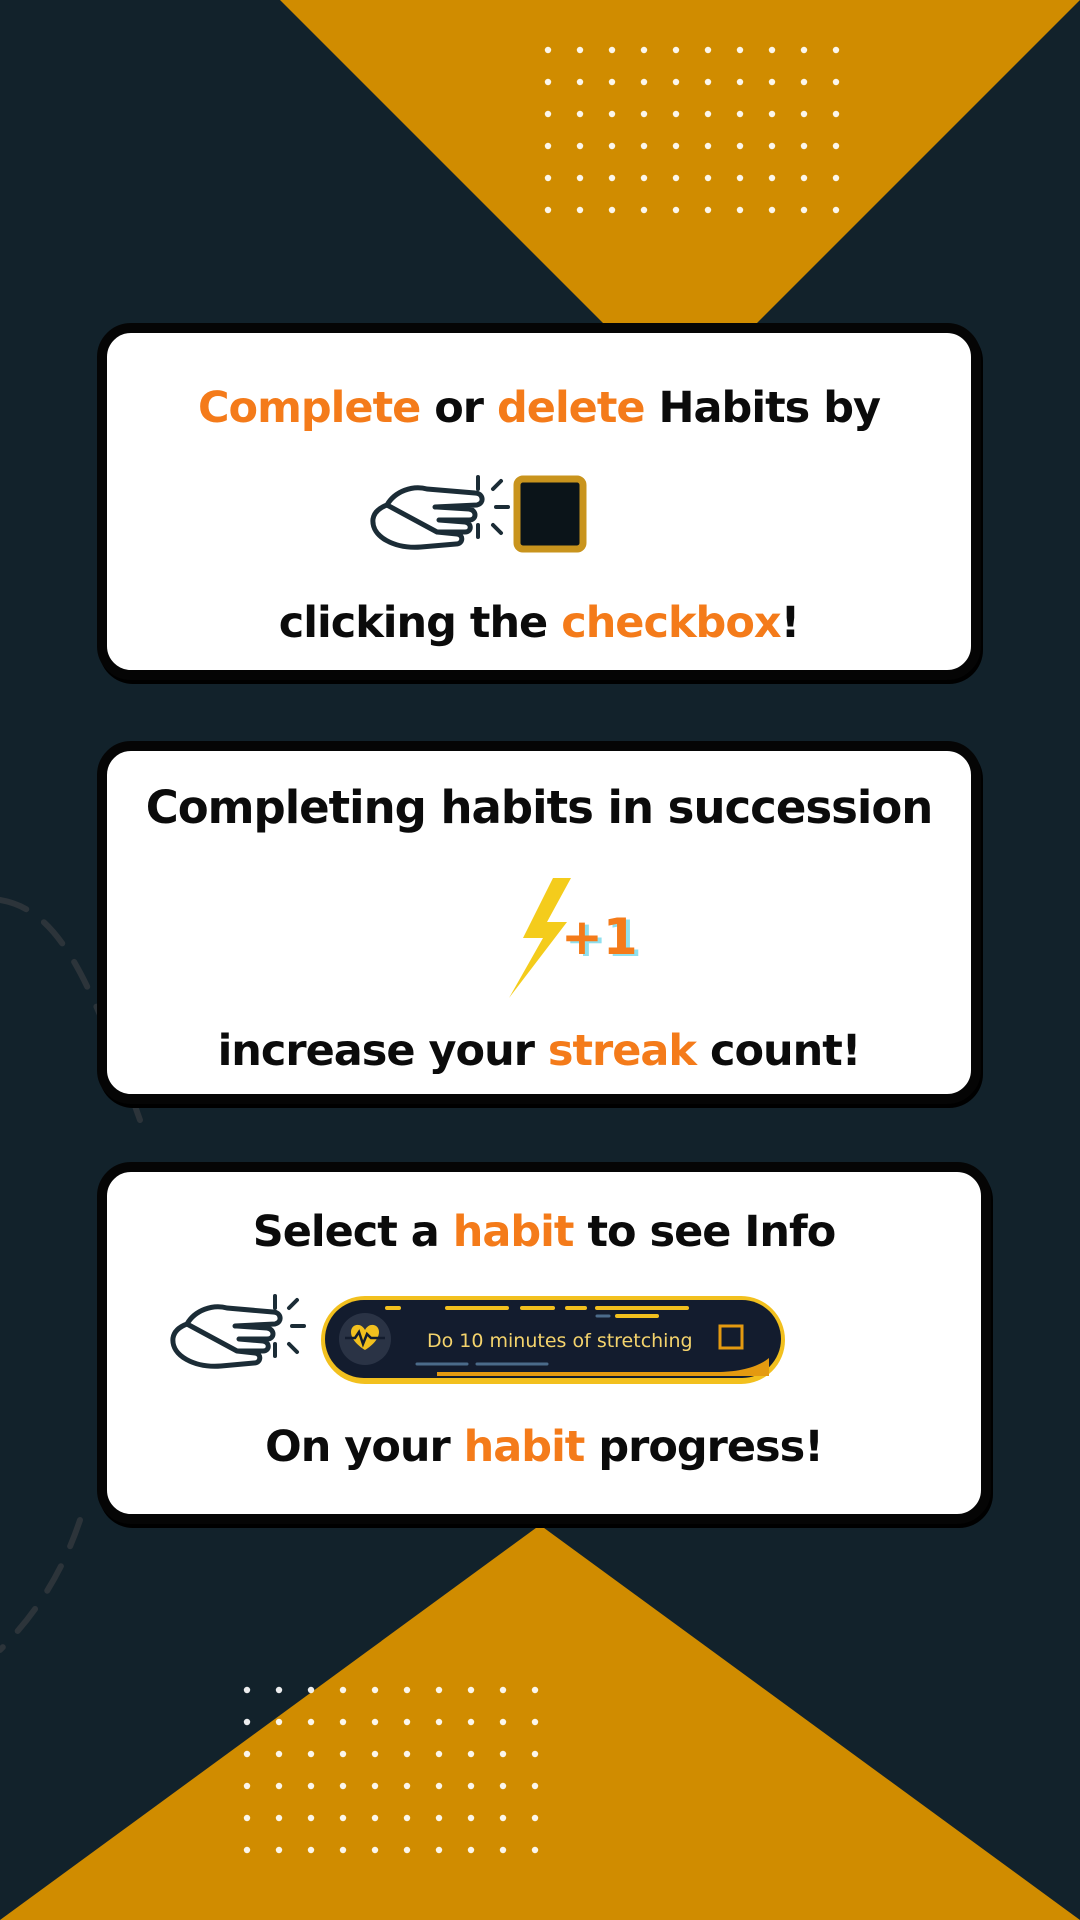  What do you see at coordinates (703, 1447) in the screenshot?
I see `text-progress: progress!` at bounding box center [703, 1447].